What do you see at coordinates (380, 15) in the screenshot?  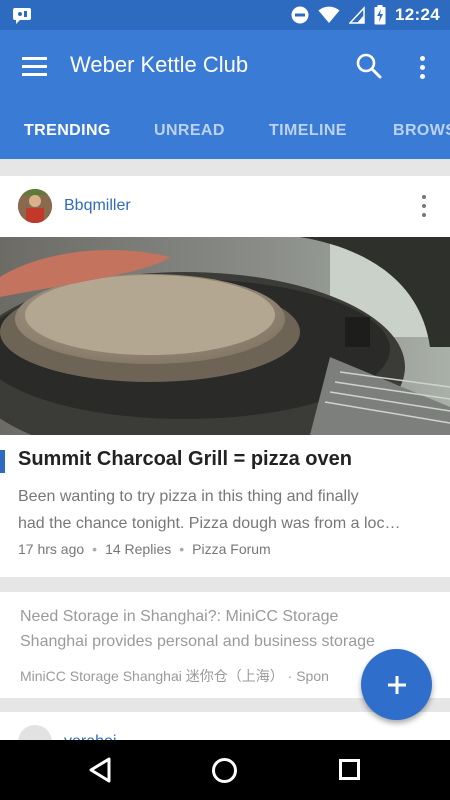 I see `battery-charging-icon` at bounding box center [380, 15].